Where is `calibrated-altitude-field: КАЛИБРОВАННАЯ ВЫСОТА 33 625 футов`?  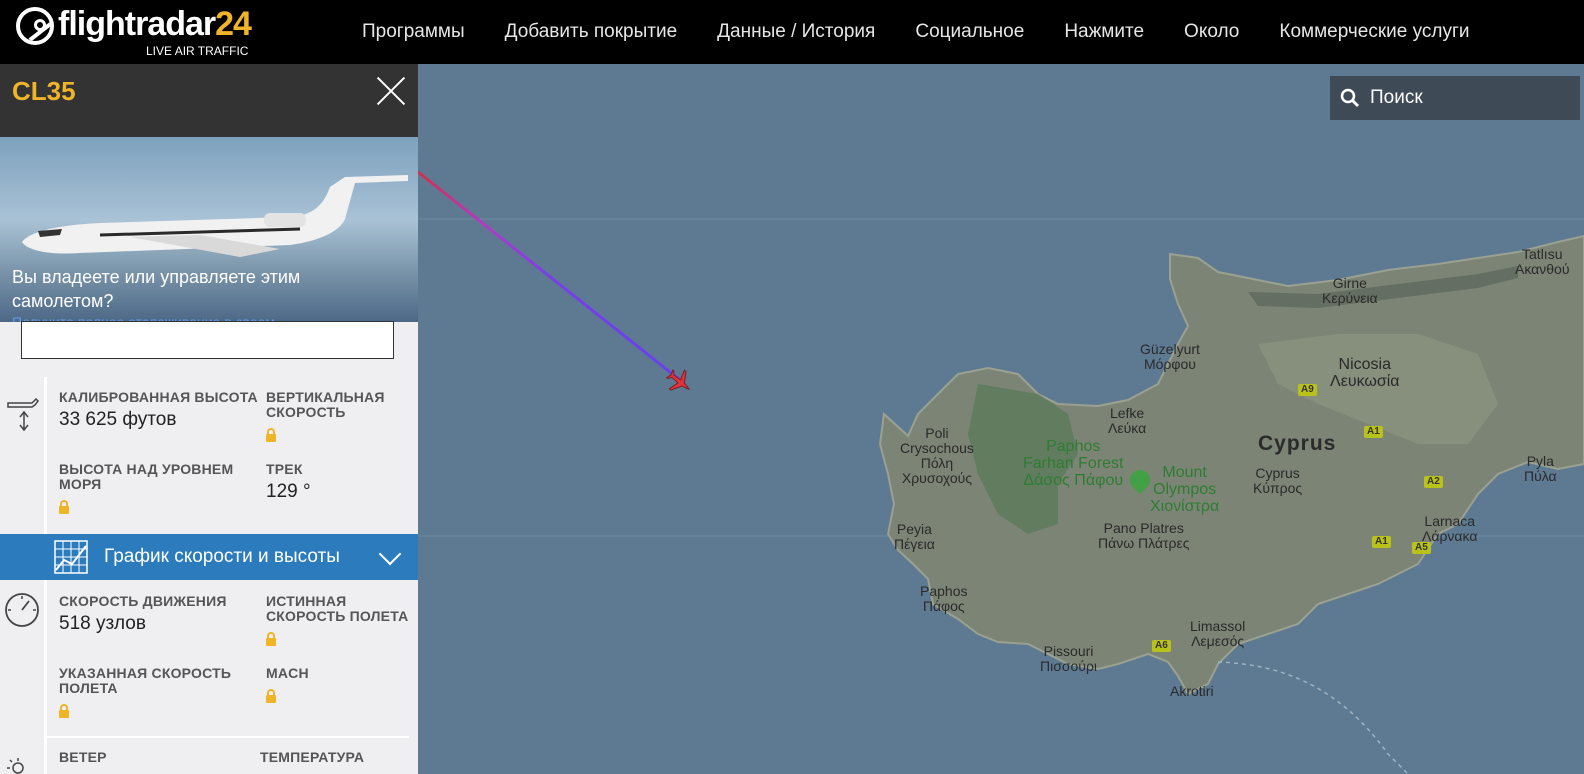
calibrated-altitude-field: КАЛИБРОВАННАЯ ВЫСОТА 33 625 футов is located at coordinates (159, 410).